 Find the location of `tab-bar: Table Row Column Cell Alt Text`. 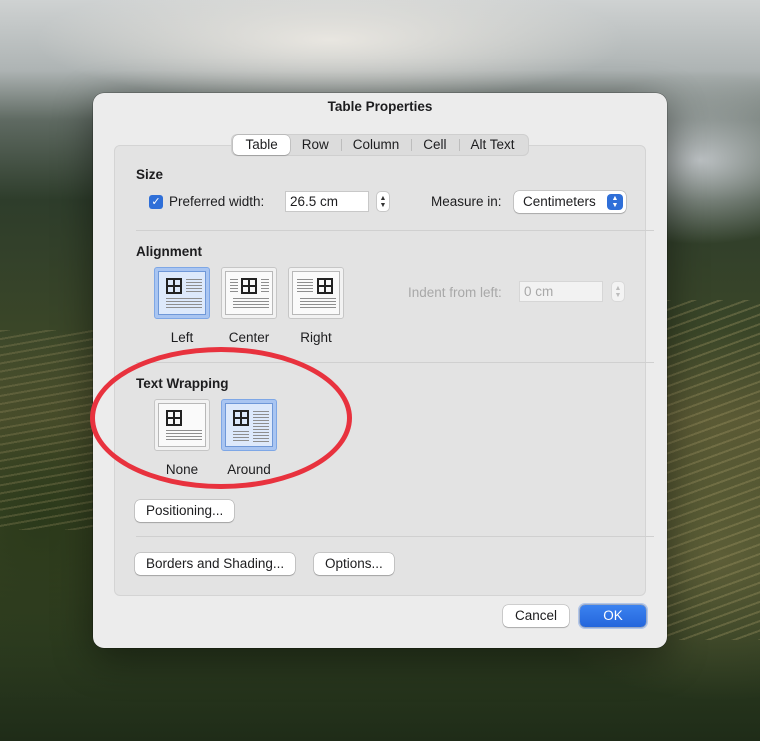

tab-bar: Table Row Column Cell Alt Text is located at coordinates (380, 145).